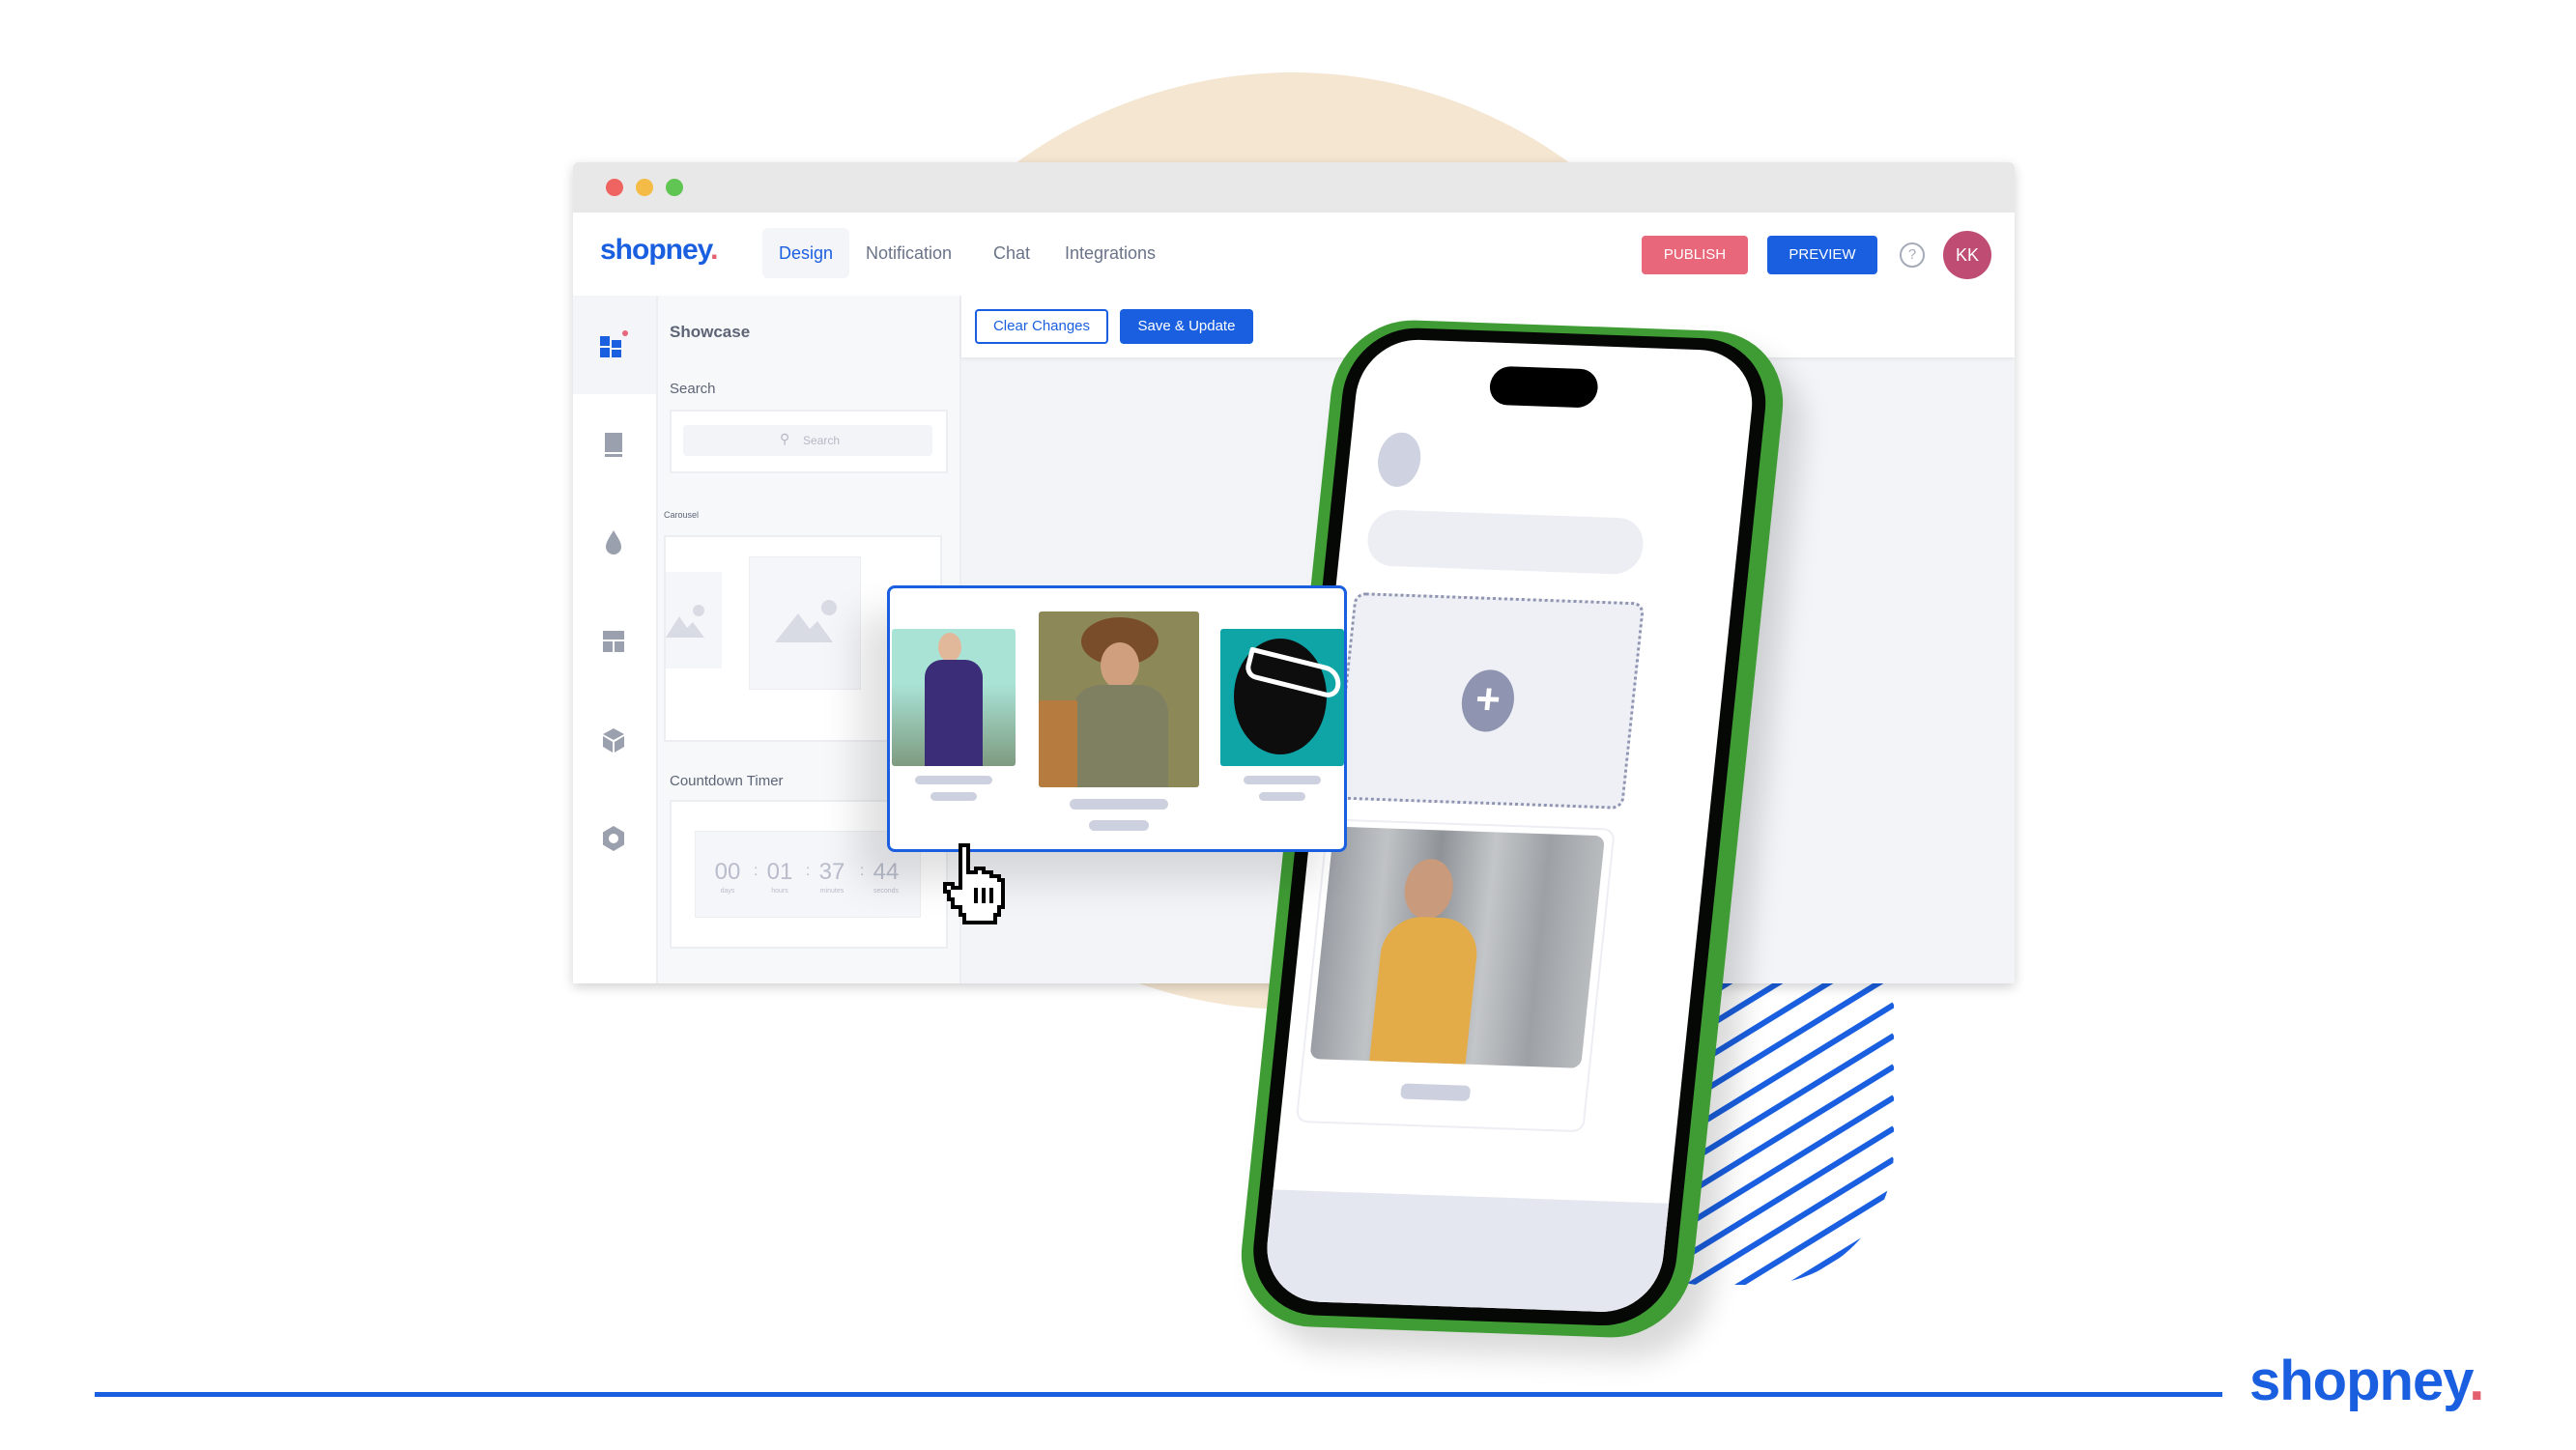 The width and height of the screenshot is (2576, 1450). I want to click on product-image-hat-woman, so click(1119, 699).